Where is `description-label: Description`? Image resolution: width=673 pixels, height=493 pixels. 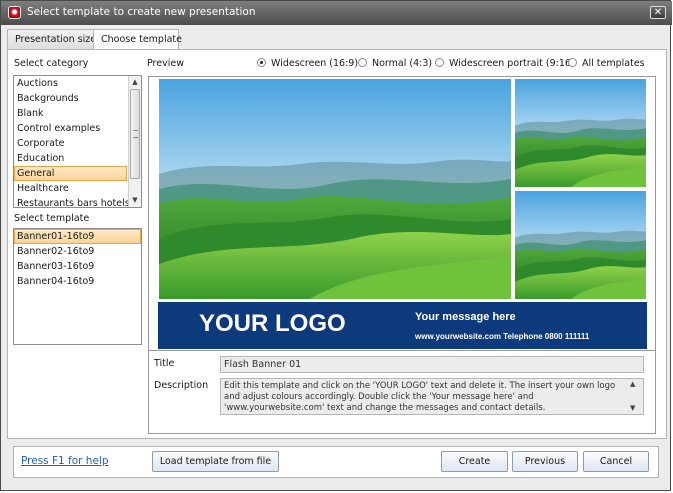 description-label: Description is located at coordinates (181, 385).